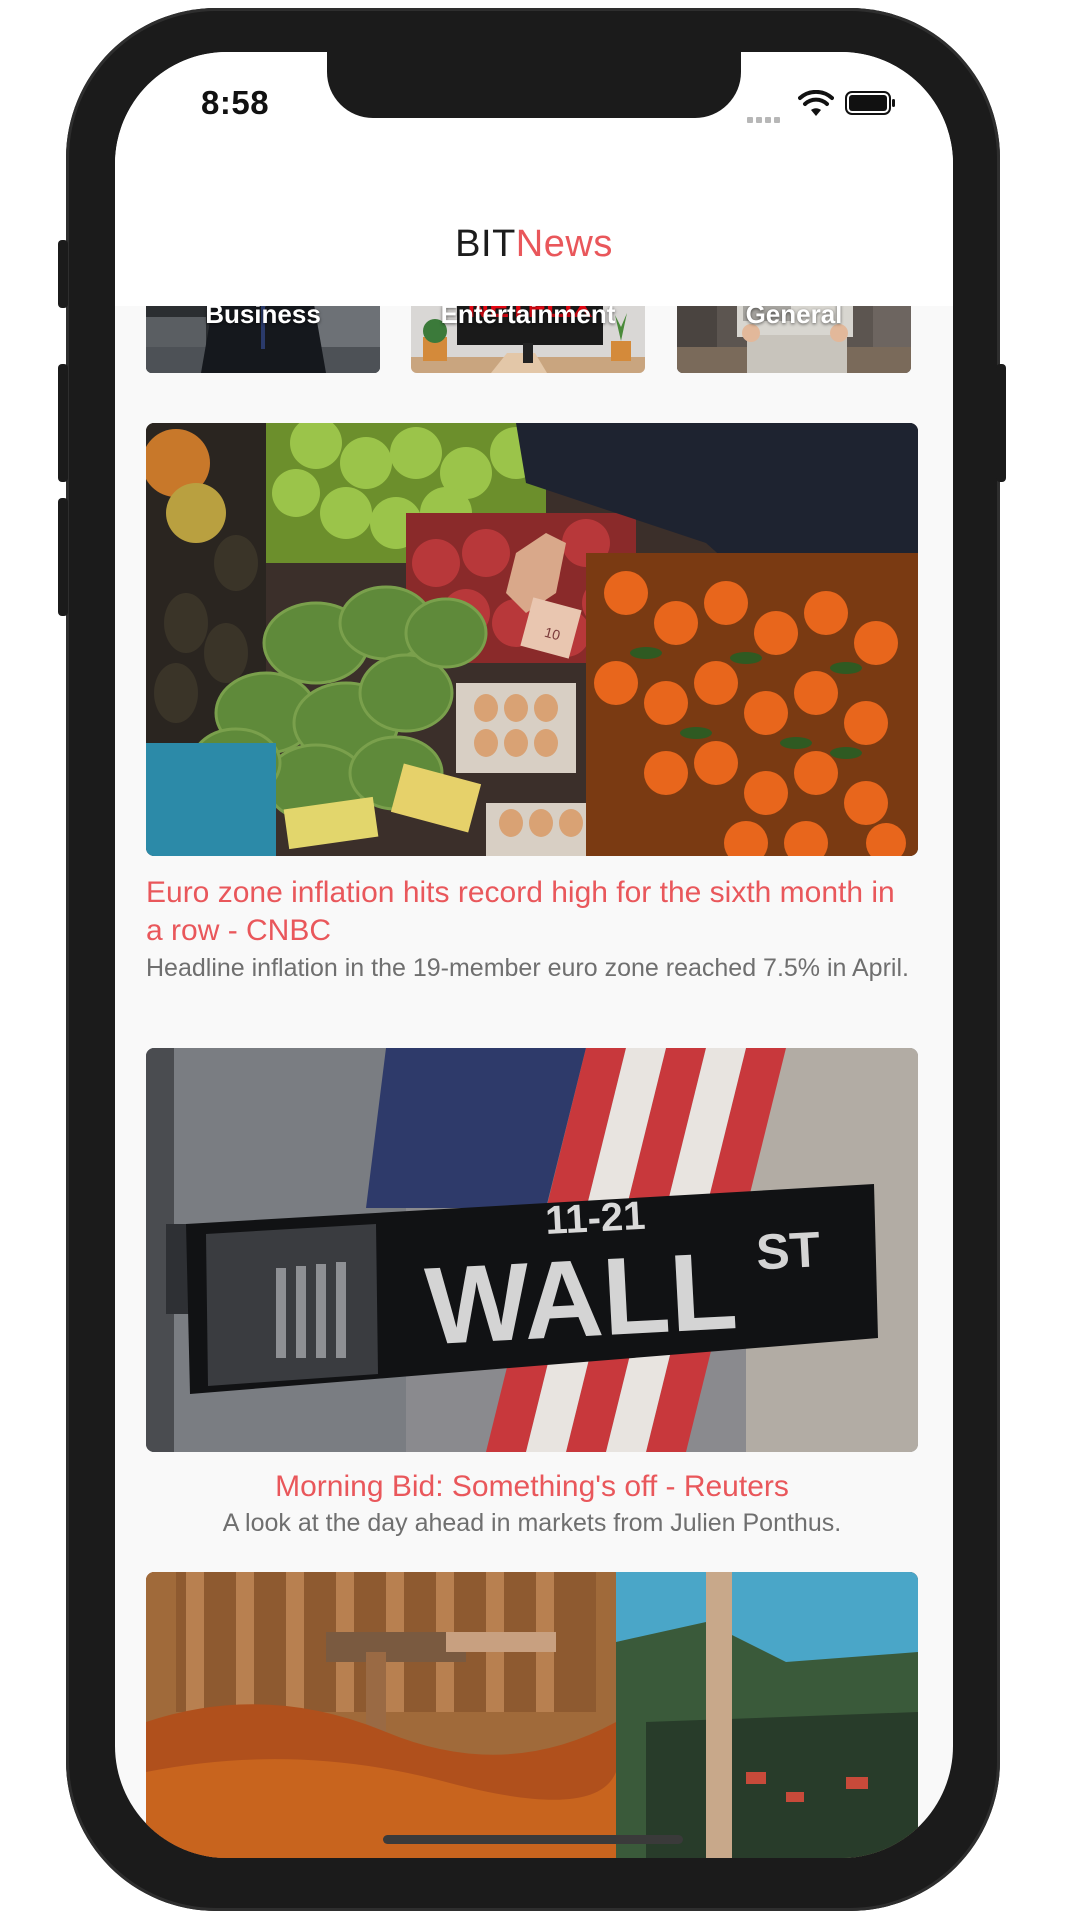  I want to click on wall-street-sign-photo: 11-21 WALL ST, so click(532, 1250).